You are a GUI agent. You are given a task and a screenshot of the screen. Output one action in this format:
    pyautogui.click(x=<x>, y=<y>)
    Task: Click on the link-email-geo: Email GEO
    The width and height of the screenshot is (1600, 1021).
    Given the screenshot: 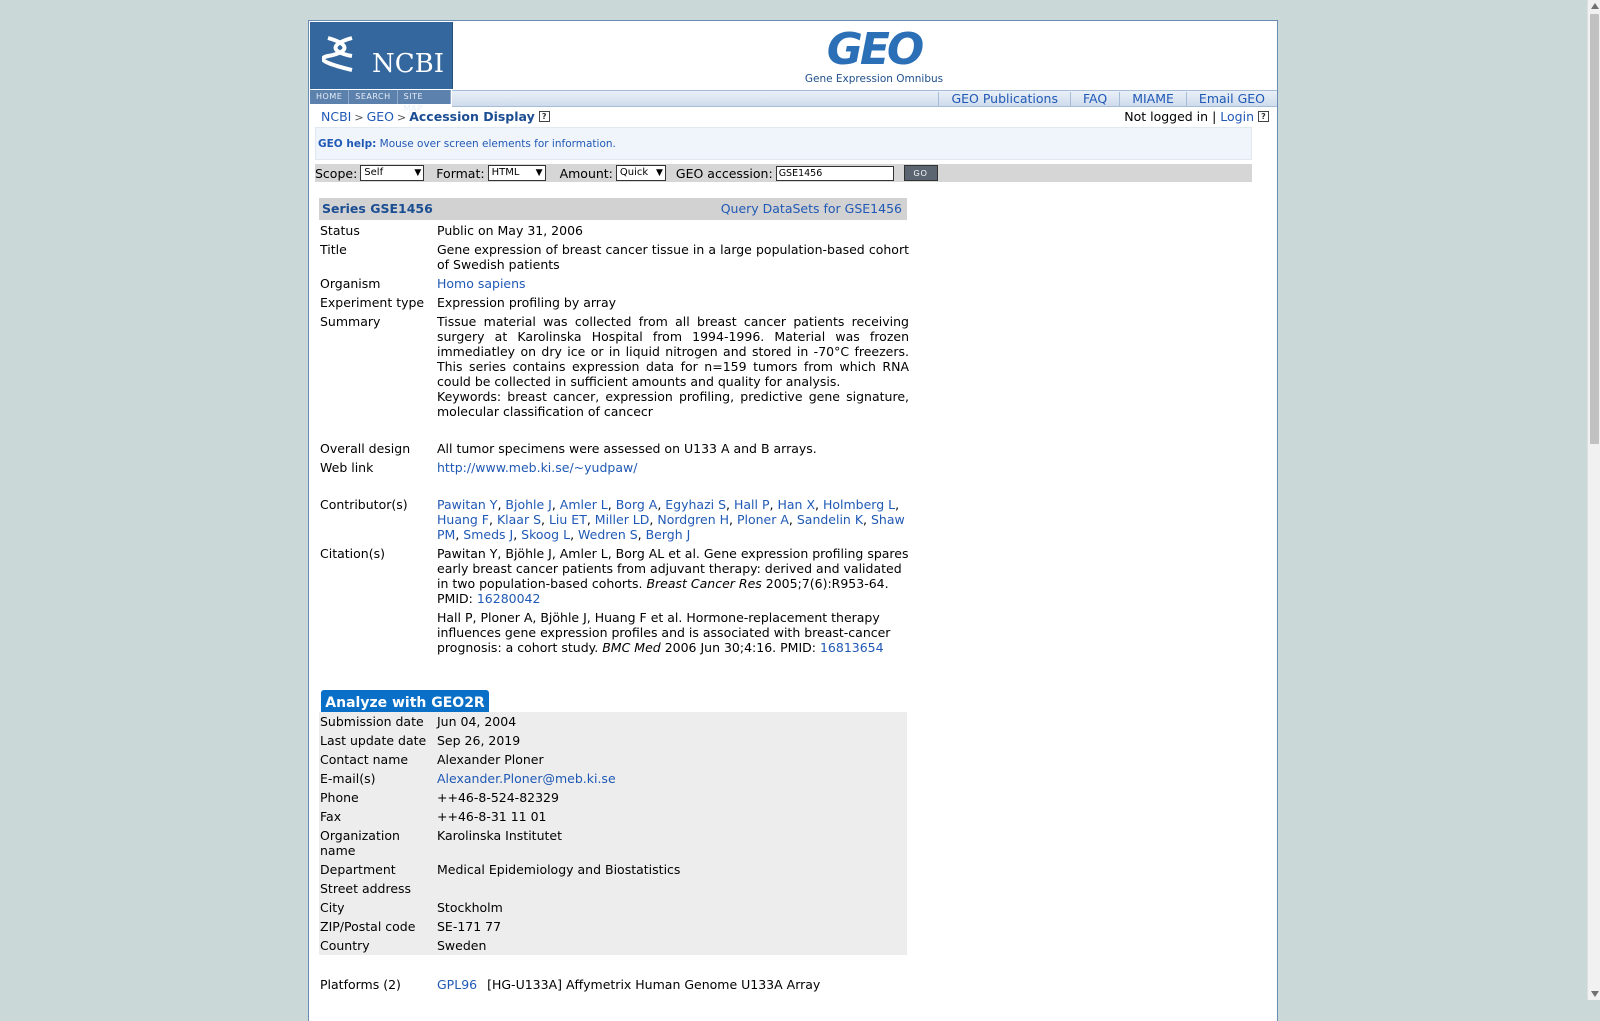 What is the action you would take?
    pyautogui.click(x=1231, y=98)
    